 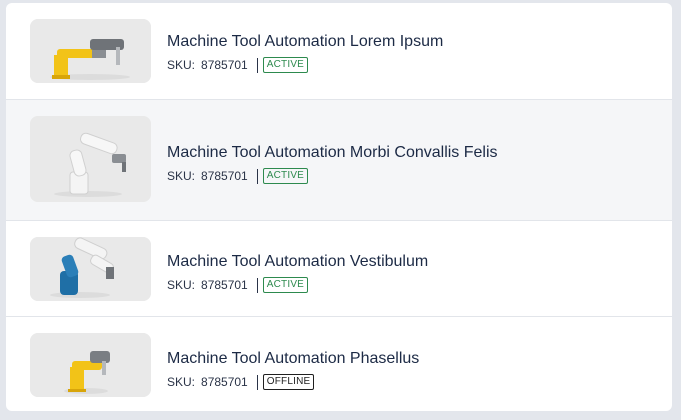 What do you see at coordinates (293, 359) in the screenshot?
I see `product-title: Machine Tool Automation Phasellus` at bounding box center [293, 359].